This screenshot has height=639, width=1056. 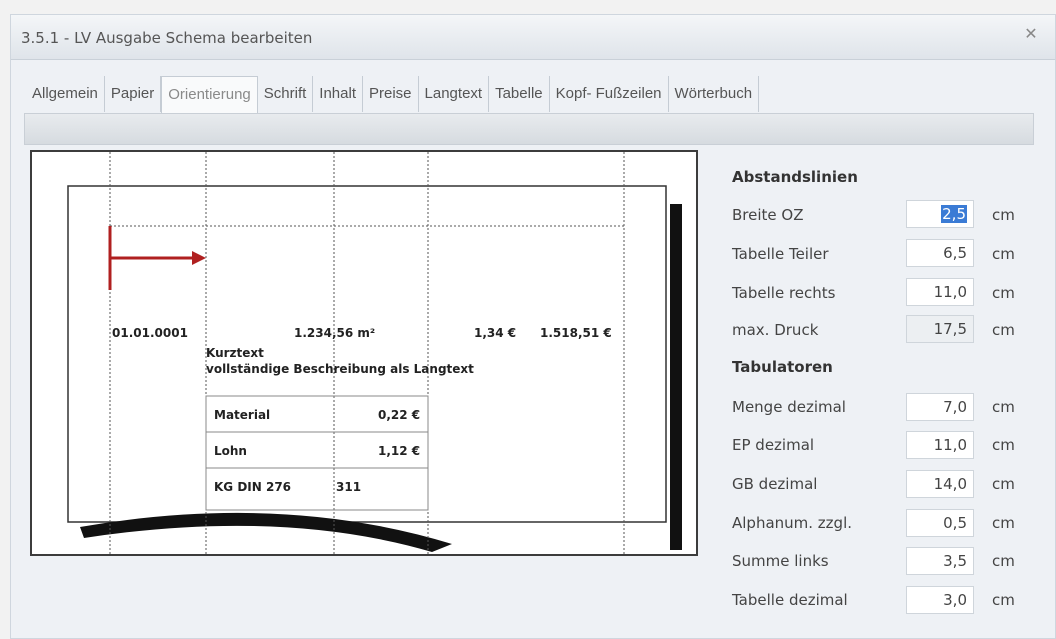 What do you see at coordinates (1003, 330) in the screenshot?
I see `max-druck-unit: cm` at bounding box center [1003, 330].